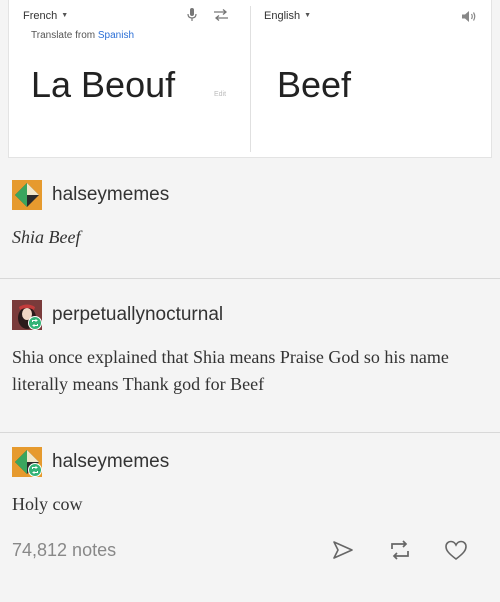  I want to click on post-block: halseymemes Holy cow, so click(250, 482).